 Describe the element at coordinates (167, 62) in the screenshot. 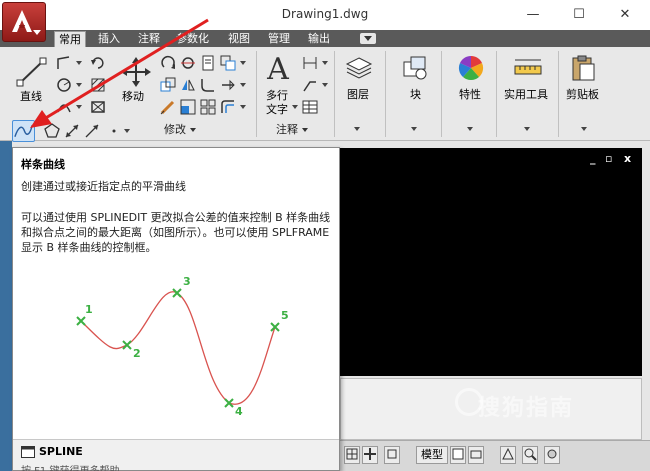

I see `rotate-tool-button` at that location.